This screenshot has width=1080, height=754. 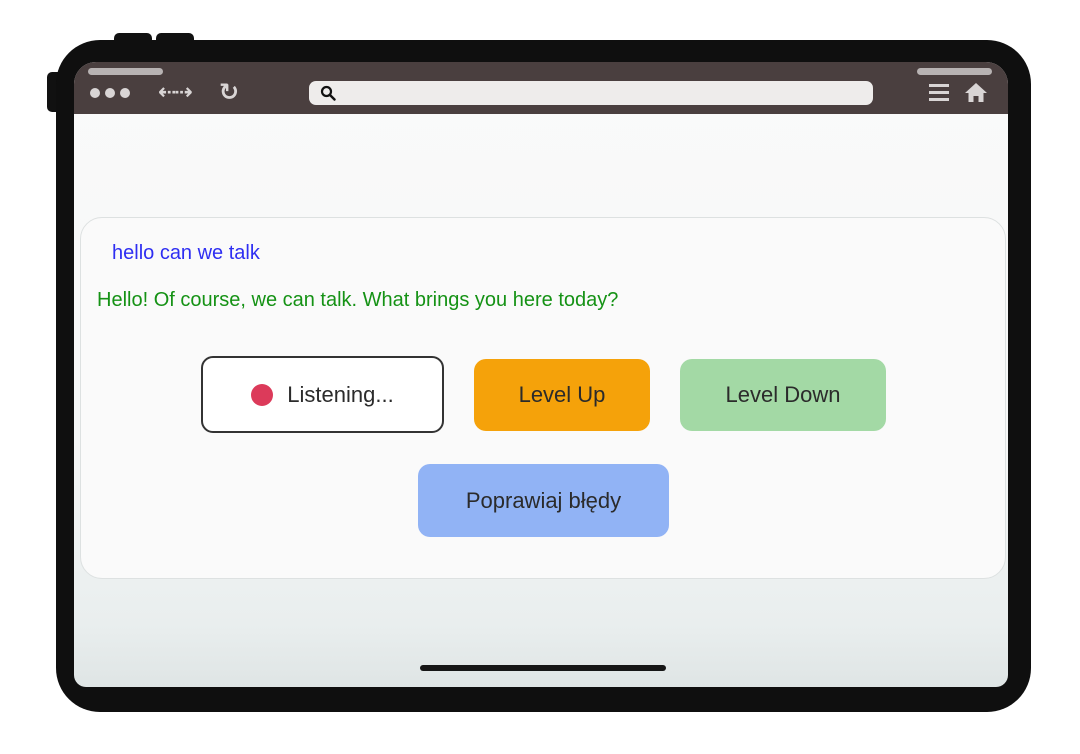 What do you see at coordinates (110, 93) in the screenshot?
I see `window-dots-icon` at bounding box center [110, 93].